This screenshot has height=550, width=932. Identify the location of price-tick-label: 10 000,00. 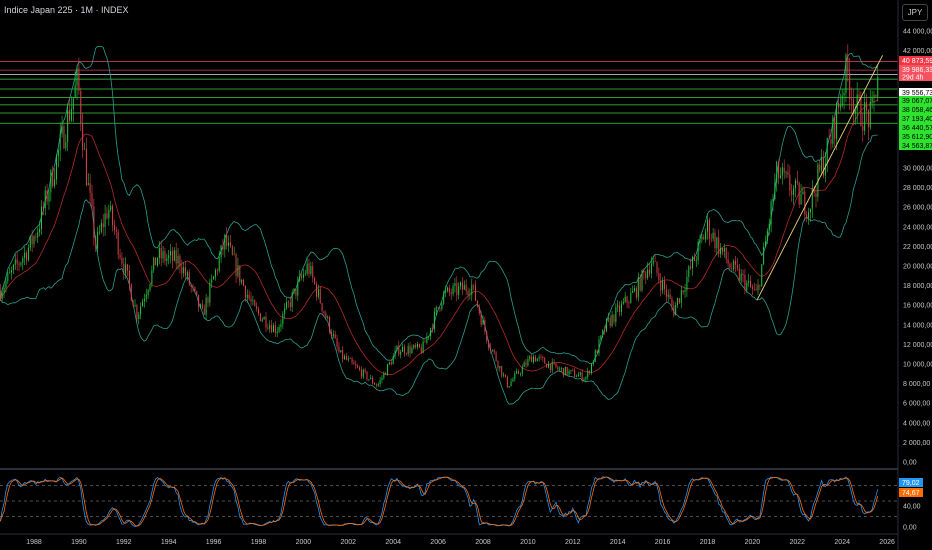
(917, 365).